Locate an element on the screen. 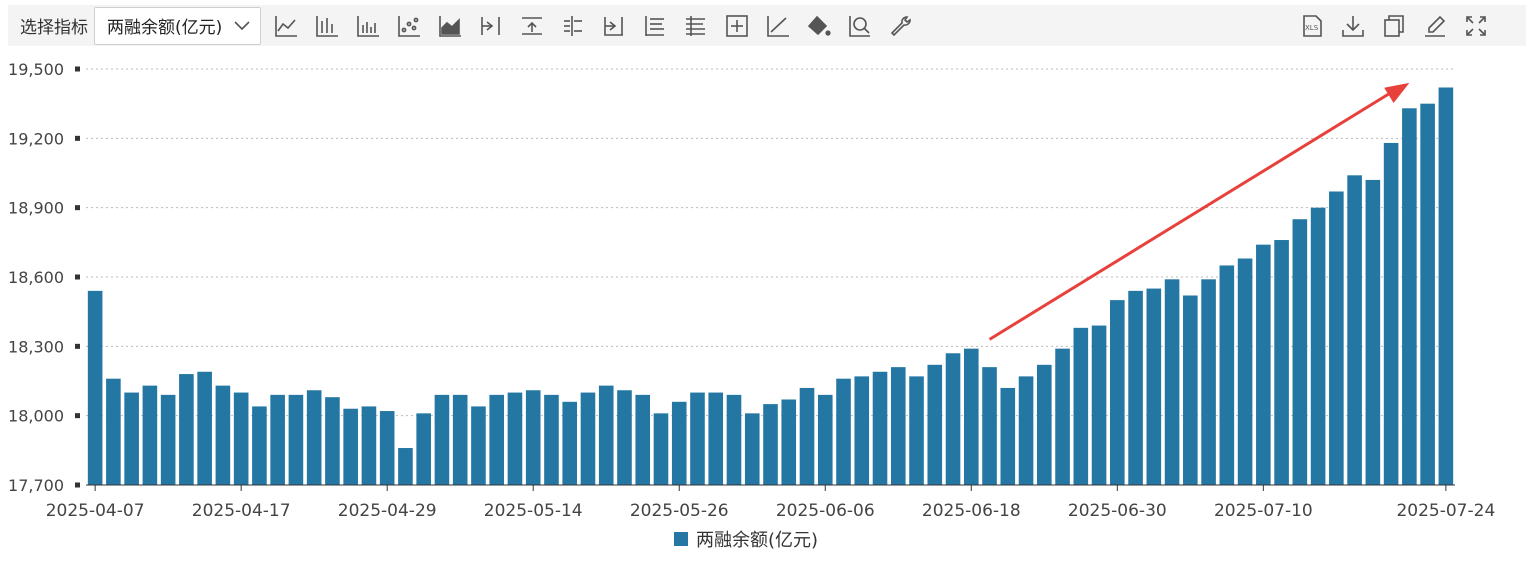 Image resolution: width=1535 pixels, height=562 pixels. y-tick-label: 19,500 is located at coordinates (36, 69).